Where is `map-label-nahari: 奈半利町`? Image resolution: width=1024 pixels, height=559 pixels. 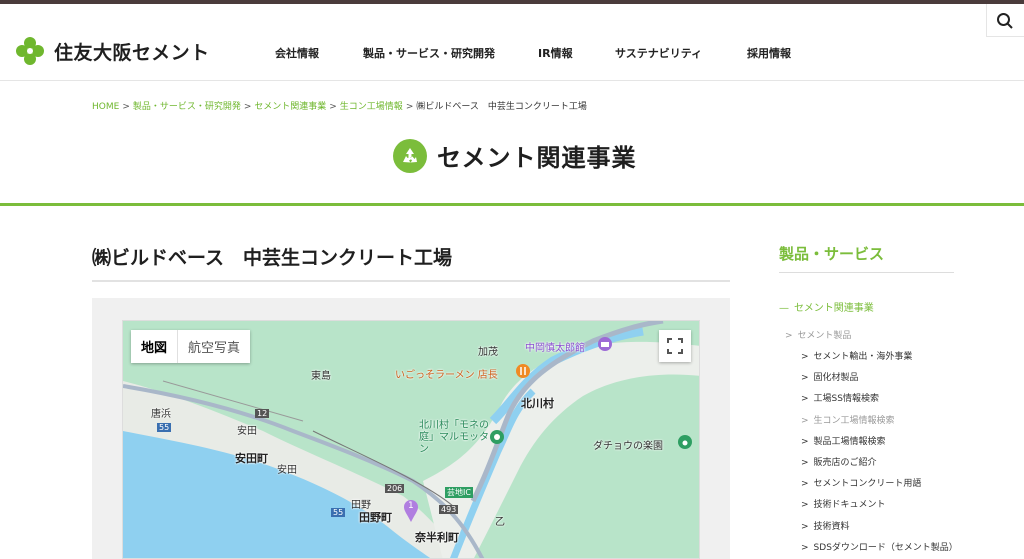
map-label-nahari: 奈半利町 is located at coordinates (437, 537).